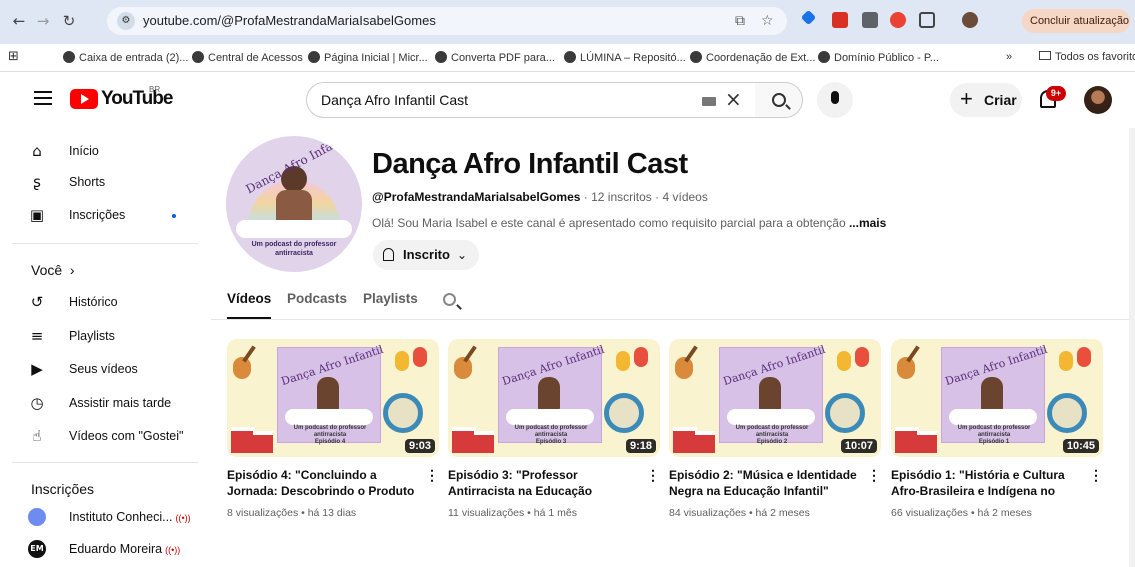  Describe the element at coordinates (294, 207) in the screenshot. I see `child-illustration` at that location.